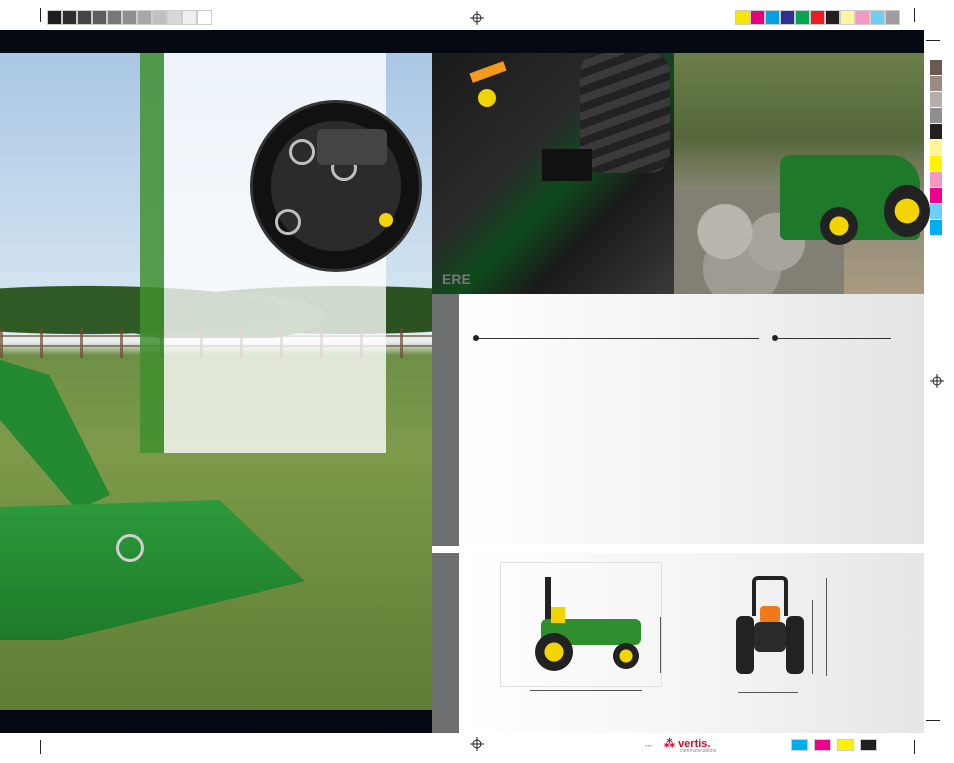  I want to click on pedal, so click(567, 165).